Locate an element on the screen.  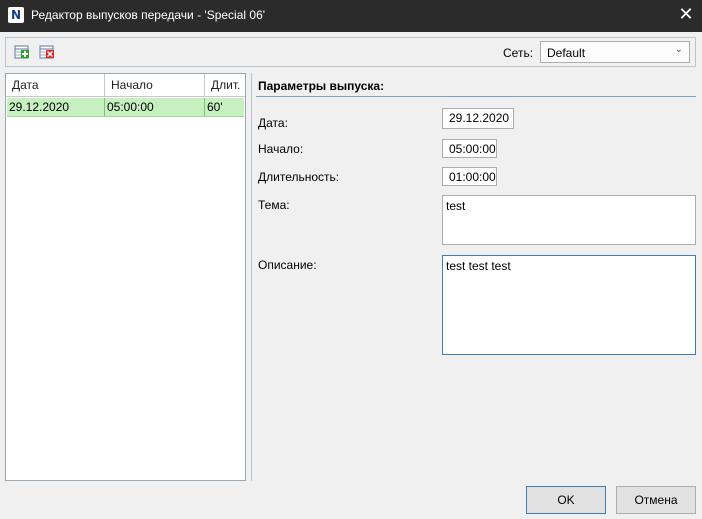
network-select: Default ⌄ is located at coordinates (615, 52).